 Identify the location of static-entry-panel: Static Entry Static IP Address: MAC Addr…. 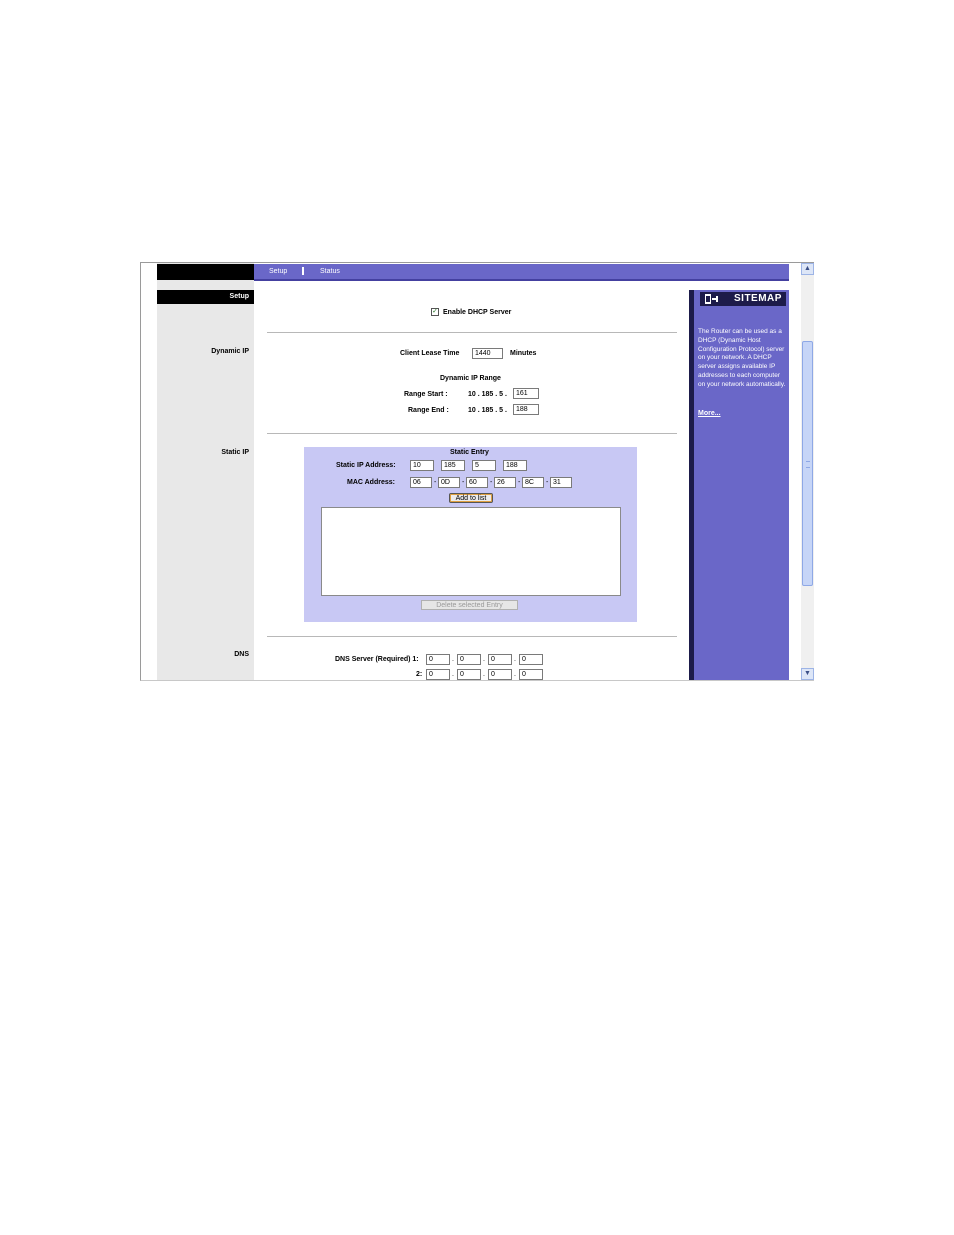
(470, 534).